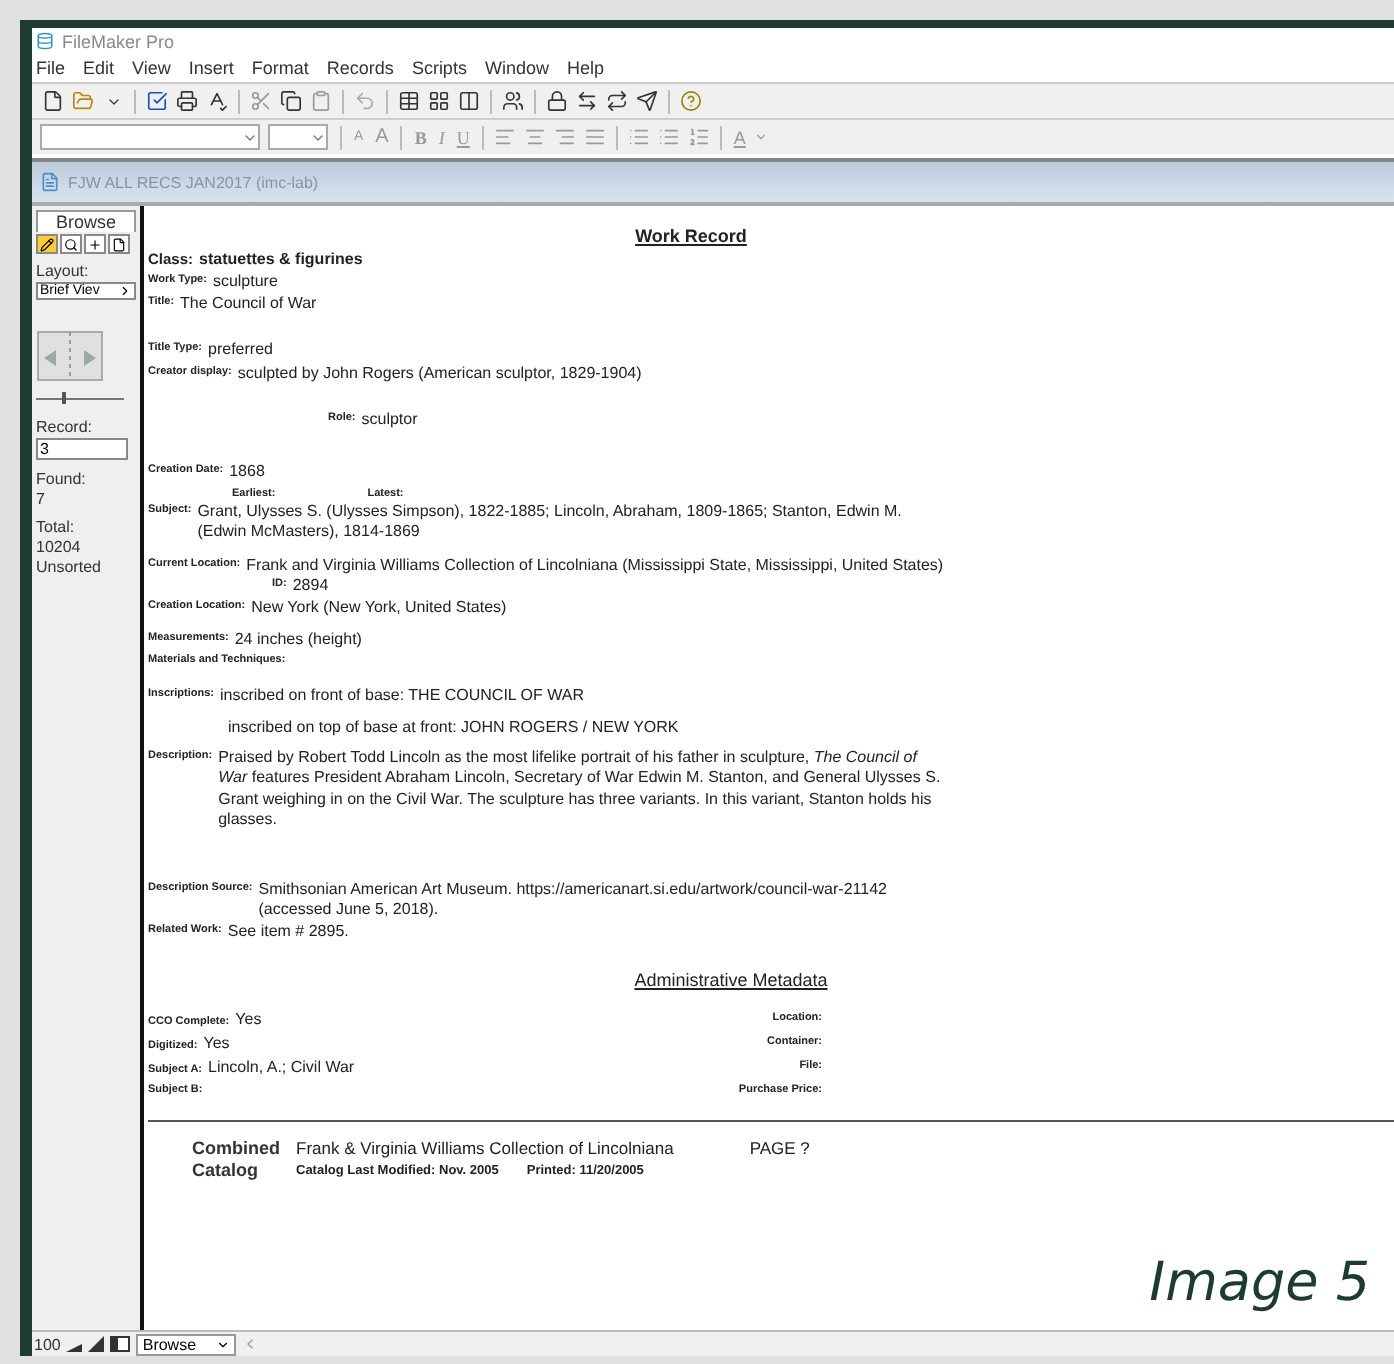  What do you see at coordinates (51, 68) in the screenshot?
I see `menu-item: File` at bounding box center [51, 68].